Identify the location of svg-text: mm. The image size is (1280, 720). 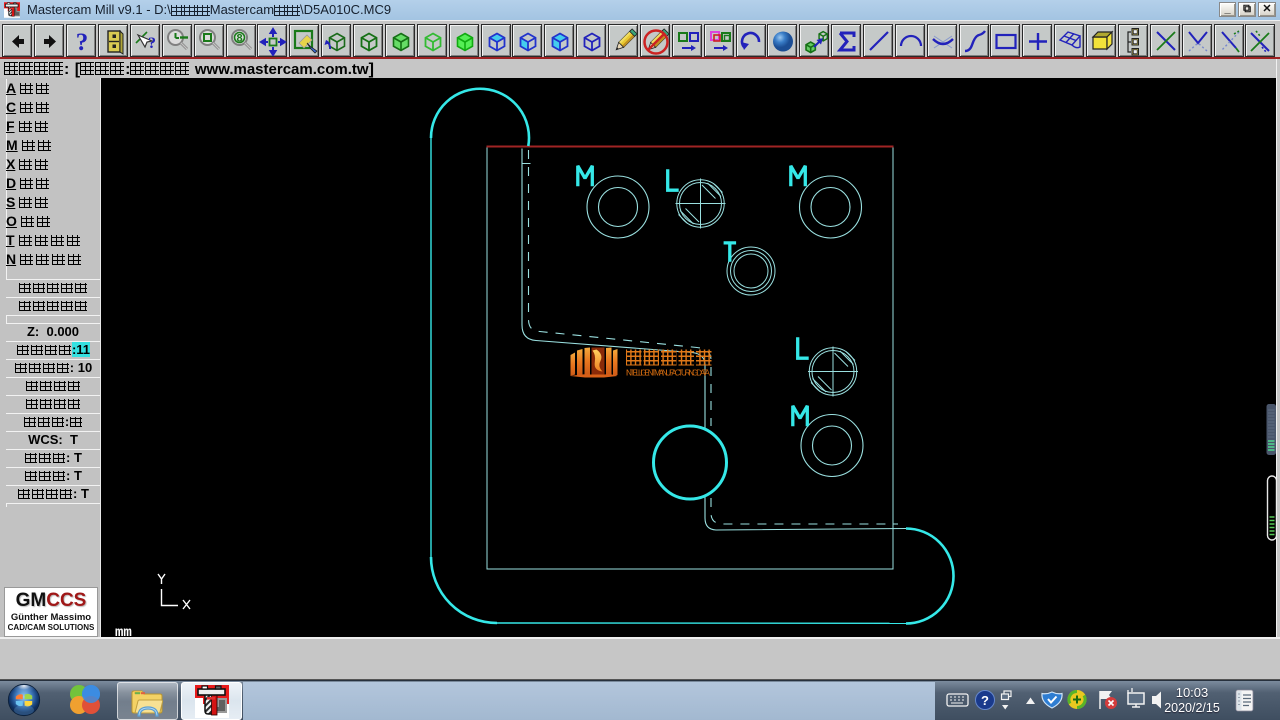
(123, 631).